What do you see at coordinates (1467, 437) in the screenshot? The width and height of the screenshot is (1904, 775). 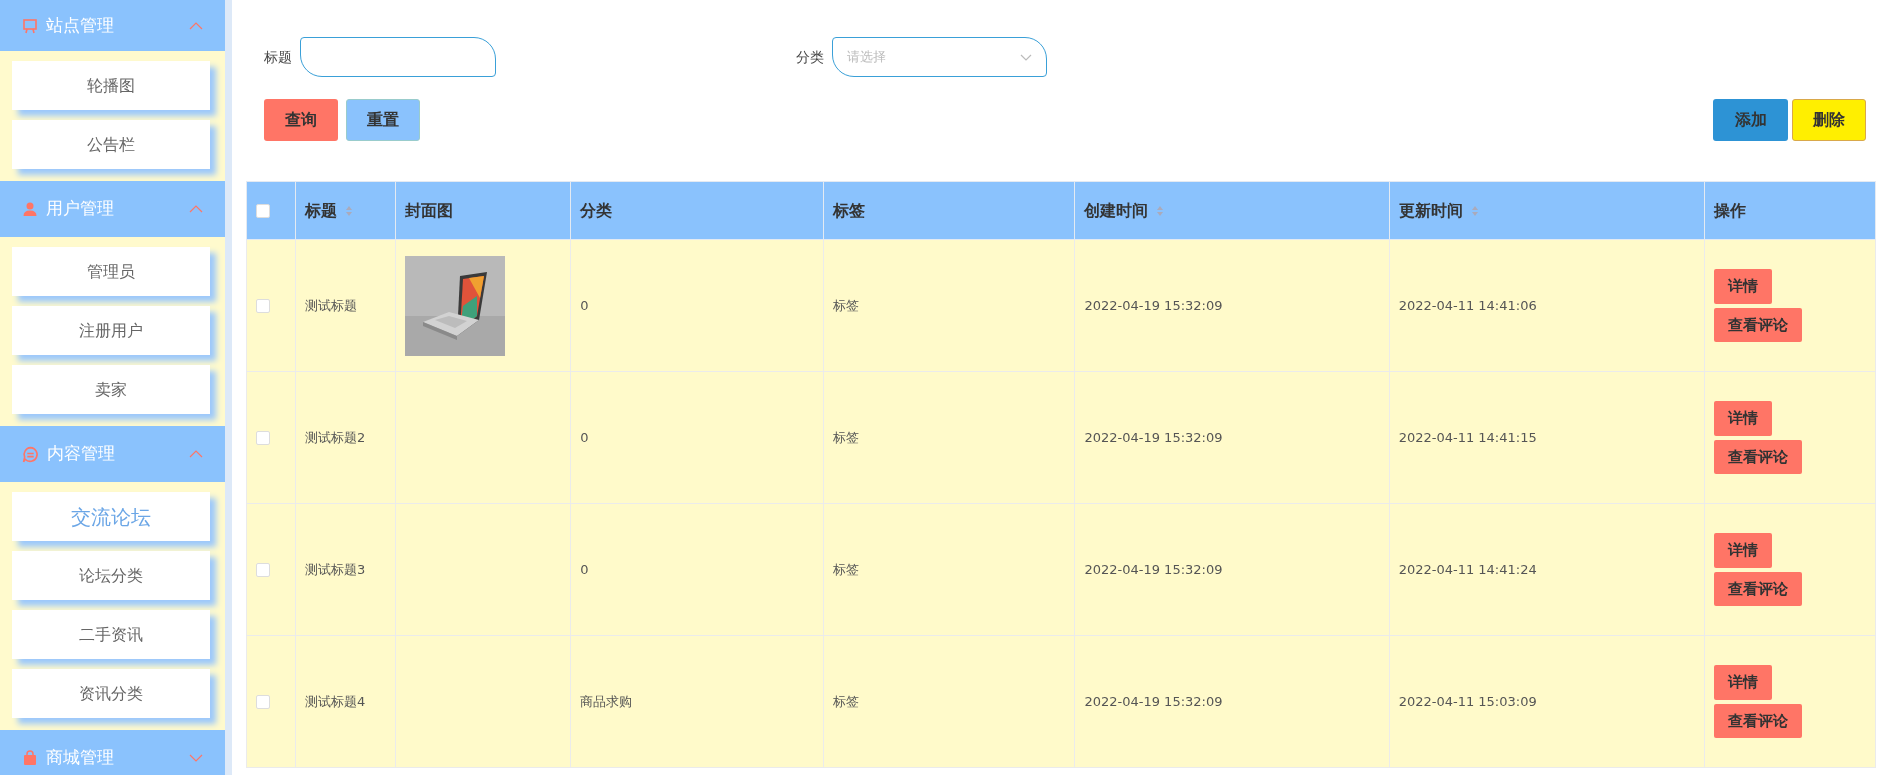 I see `table-cell: 2022-04-11 14:41:15` at bounding box center [1467, 437].